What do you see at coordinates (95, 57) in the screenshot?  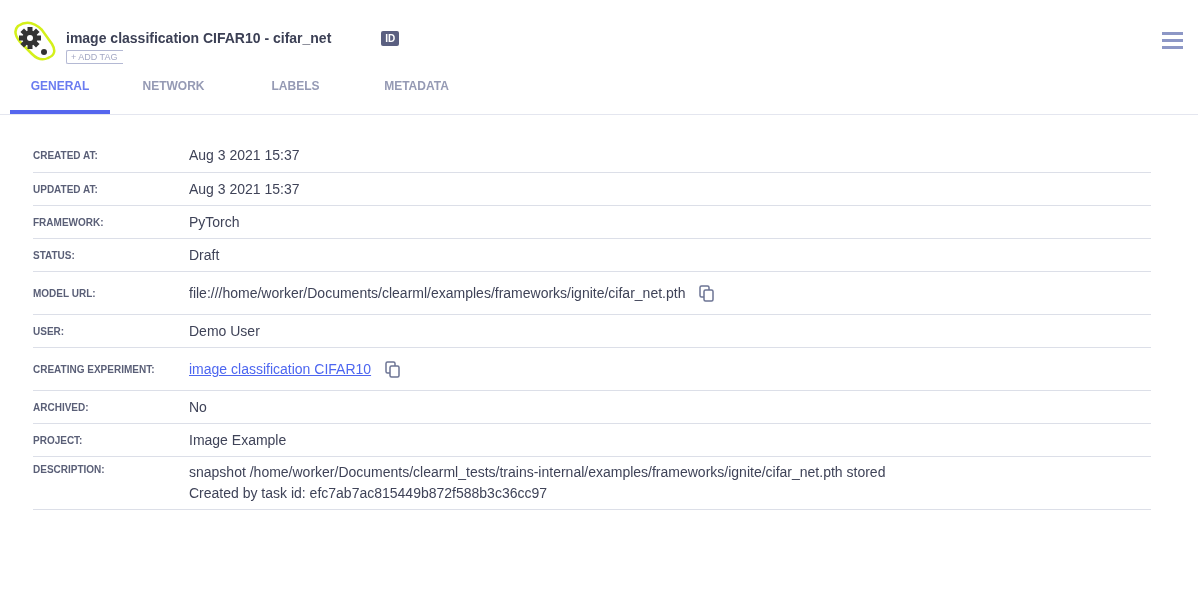 I see `add-tag-button: + ADD TAG` at bounding box center [95, 57].